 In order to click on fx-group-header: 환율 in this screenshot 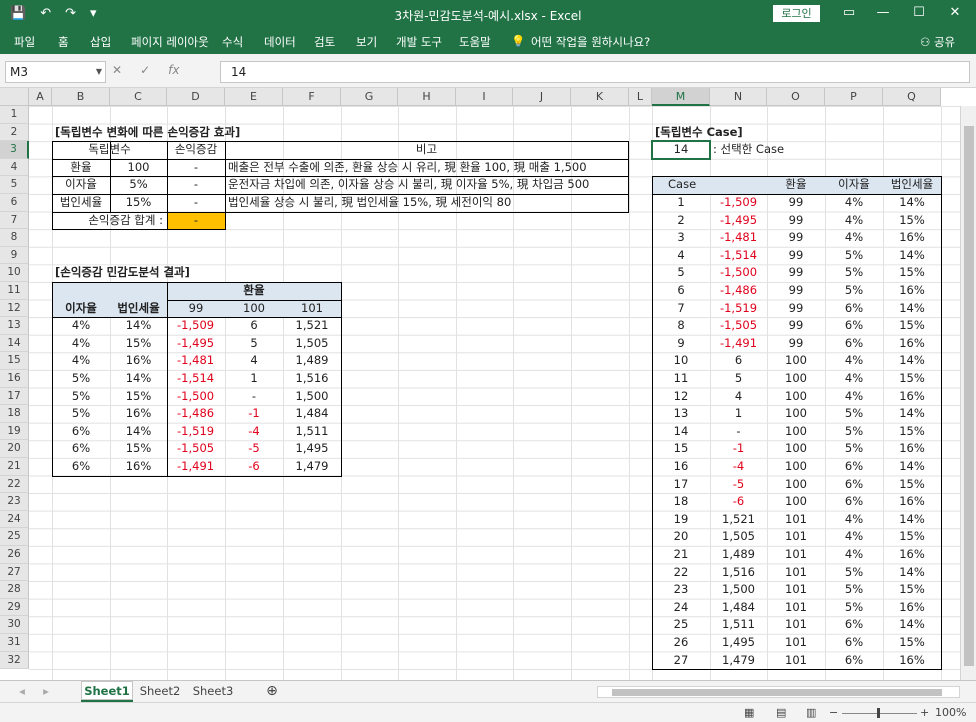, I will do `click(254, 291)`.